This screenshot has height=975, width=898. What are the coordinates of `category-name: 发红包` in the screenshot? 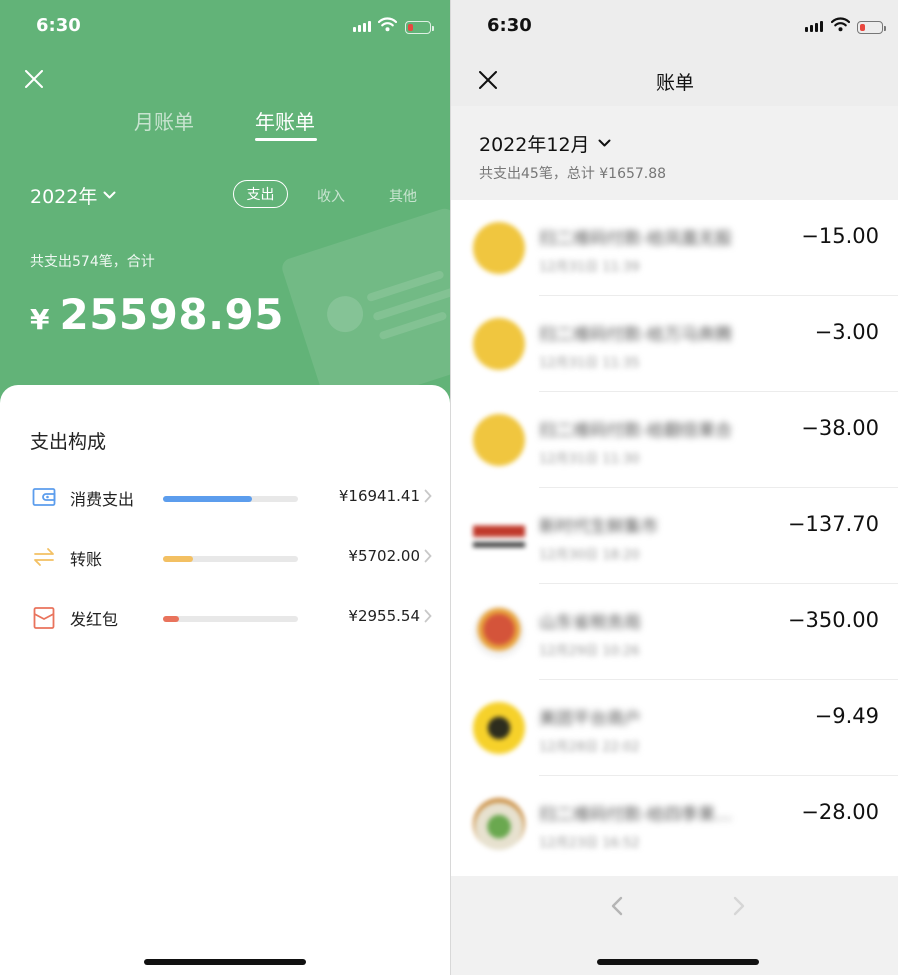 It's located at (94, 619).